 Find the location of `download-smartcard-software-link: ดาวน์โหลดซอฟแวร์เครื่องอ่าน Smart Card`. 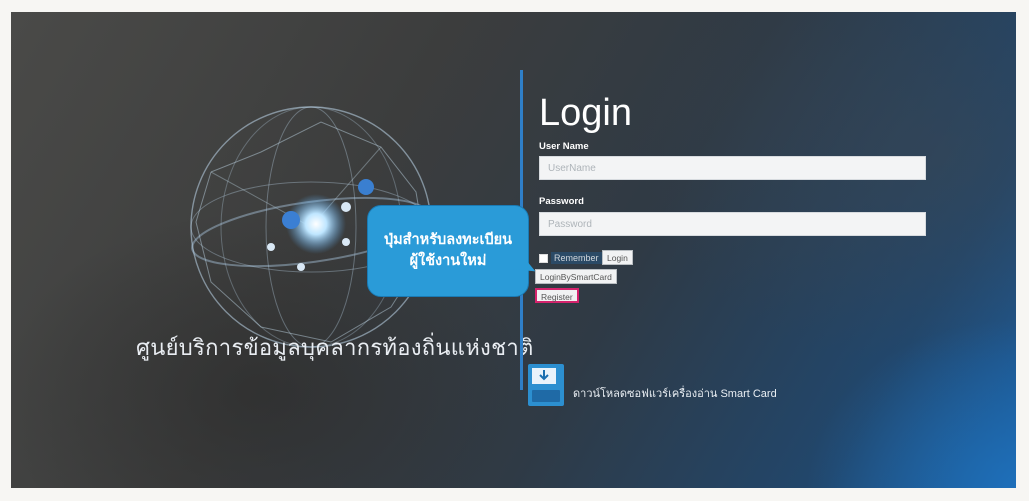

download-smartcard-software-link: ดาวน์โหลดซอฟแวร์เครื่องอ่าน Smart Card is located at coordinates (675, 393).